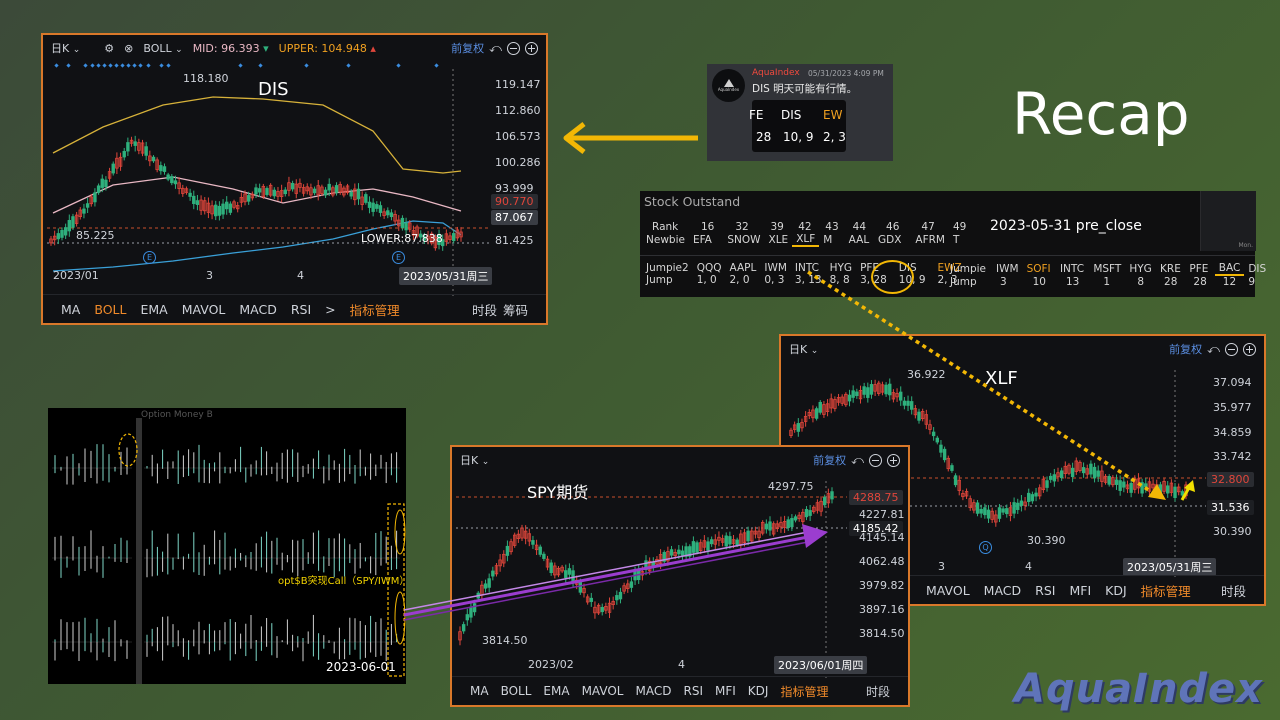 This screenshot has width=1280, height=720. Describe the element at coordinates (882, 609) in the screenshot. I see `y-tick: 3897.16` at that location.